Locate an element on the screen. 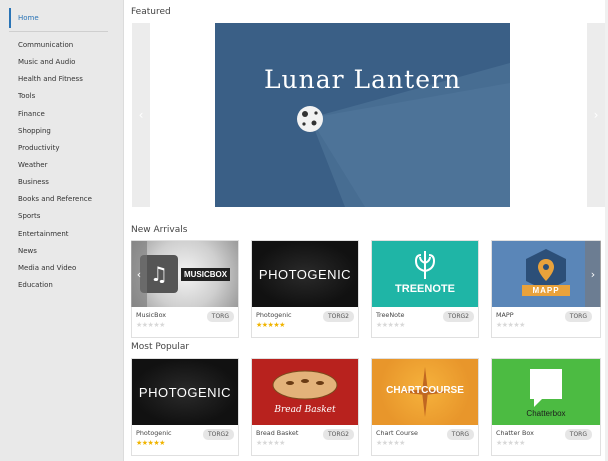 This screenshot has width=608, height=461. app-name: Bread Basket is located at coordinates (277, 433).